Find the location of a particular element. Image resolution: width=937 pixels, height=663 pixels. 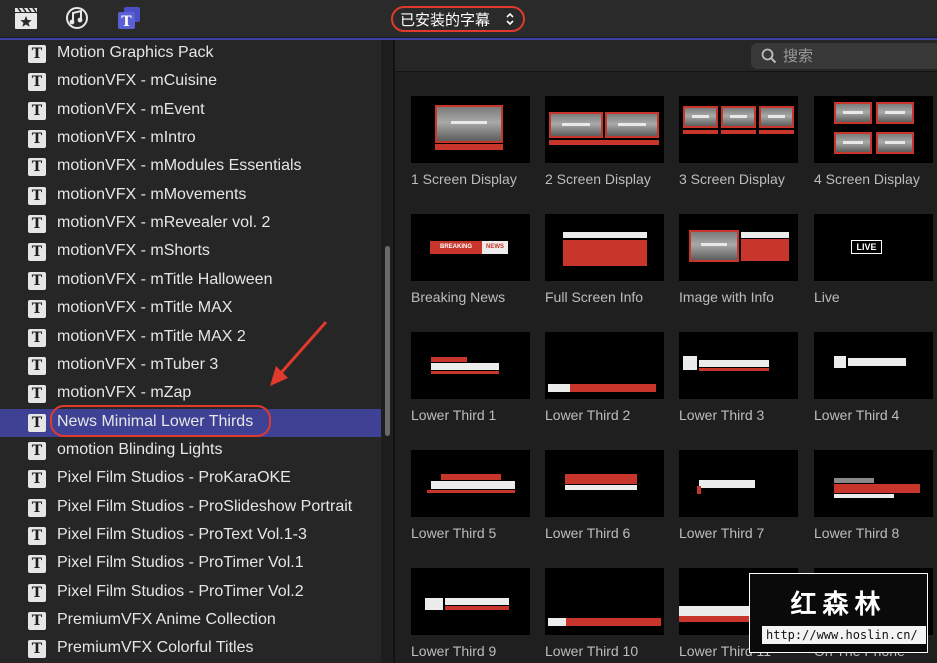

title-tile-label: Image with Info is located at coordinates (726, 297).